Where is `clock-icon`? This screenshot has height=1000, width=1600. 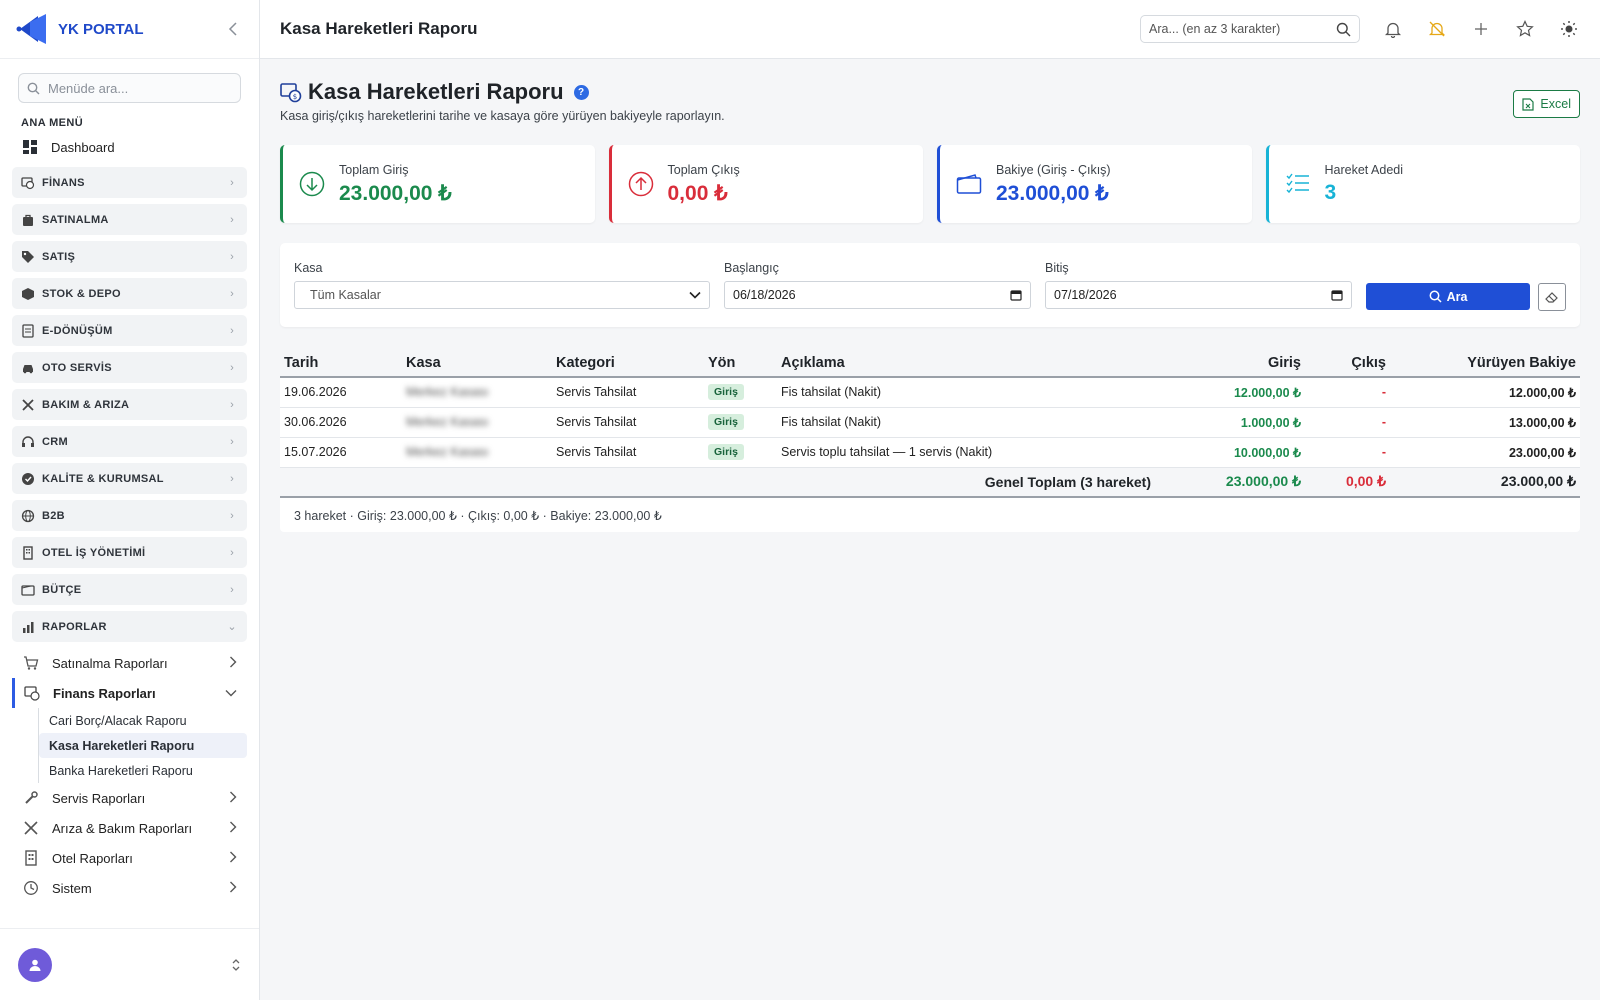 clock-icon is located at coordinates (31, 888).